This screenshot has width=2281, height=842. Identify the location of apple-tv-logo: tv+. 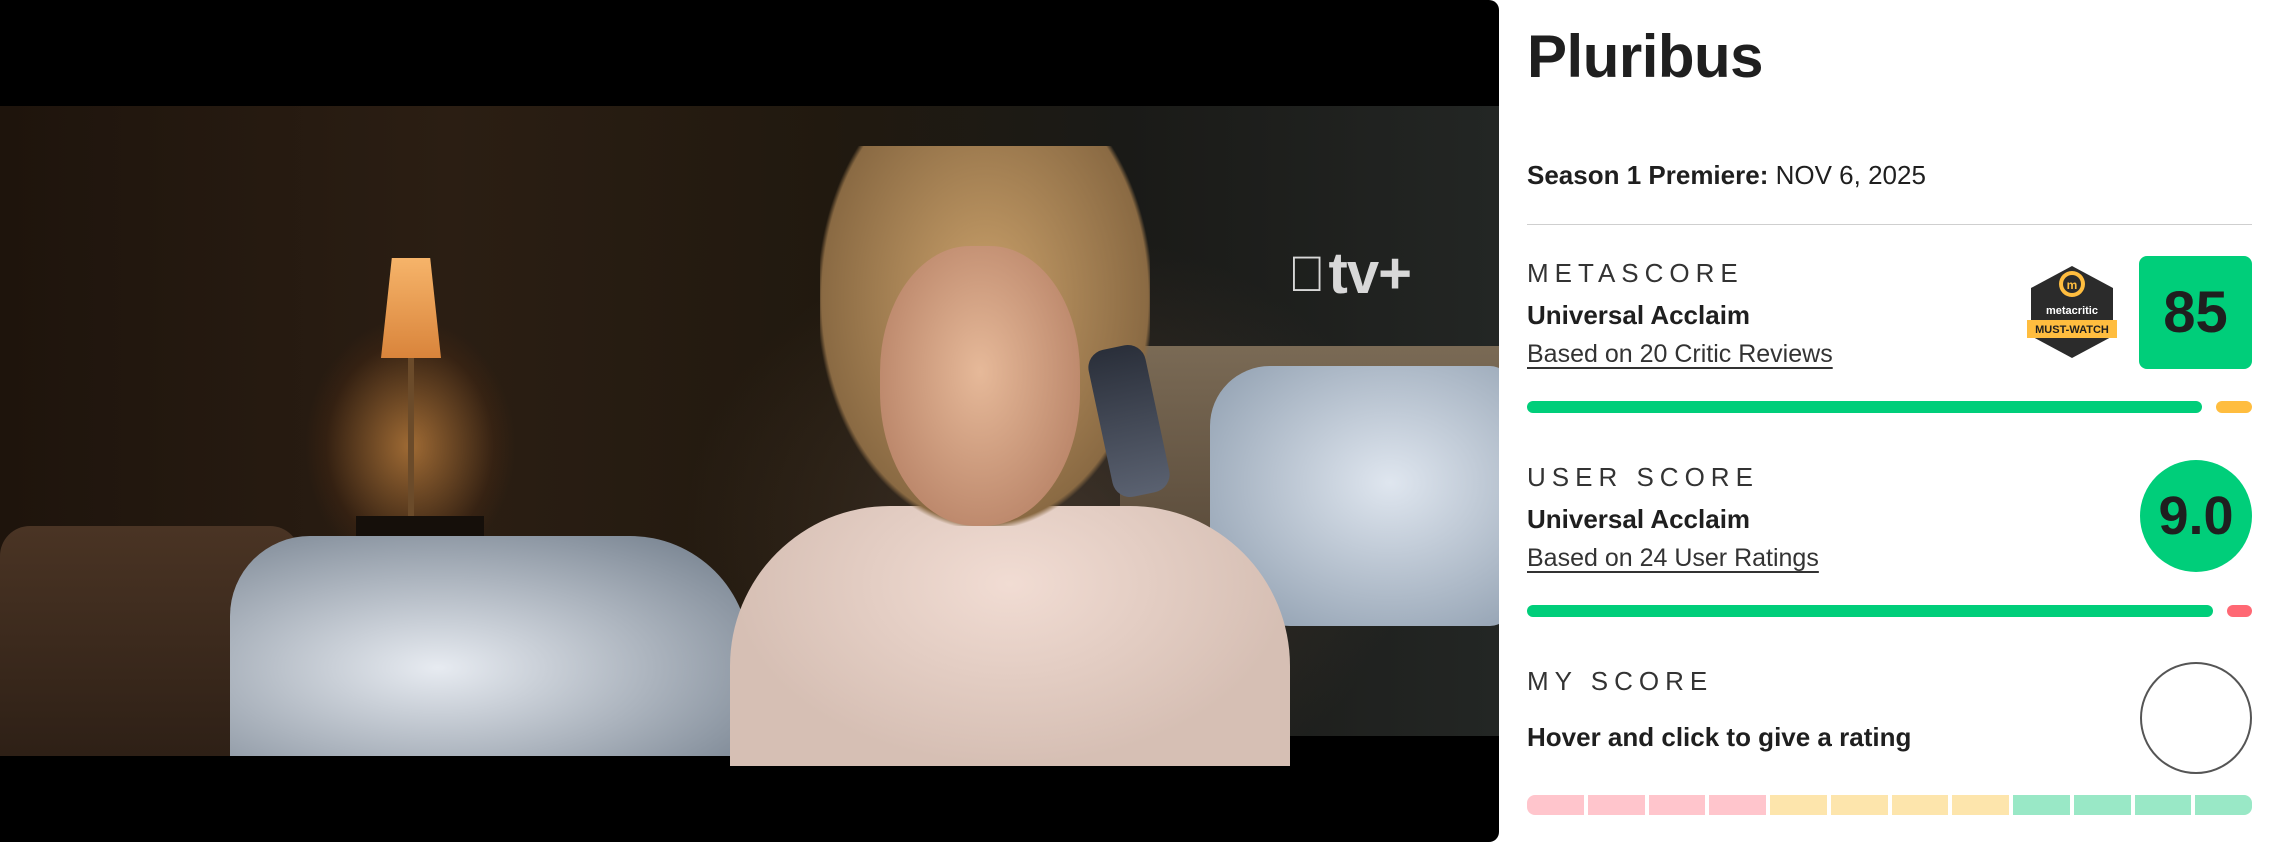
(1350, 273).